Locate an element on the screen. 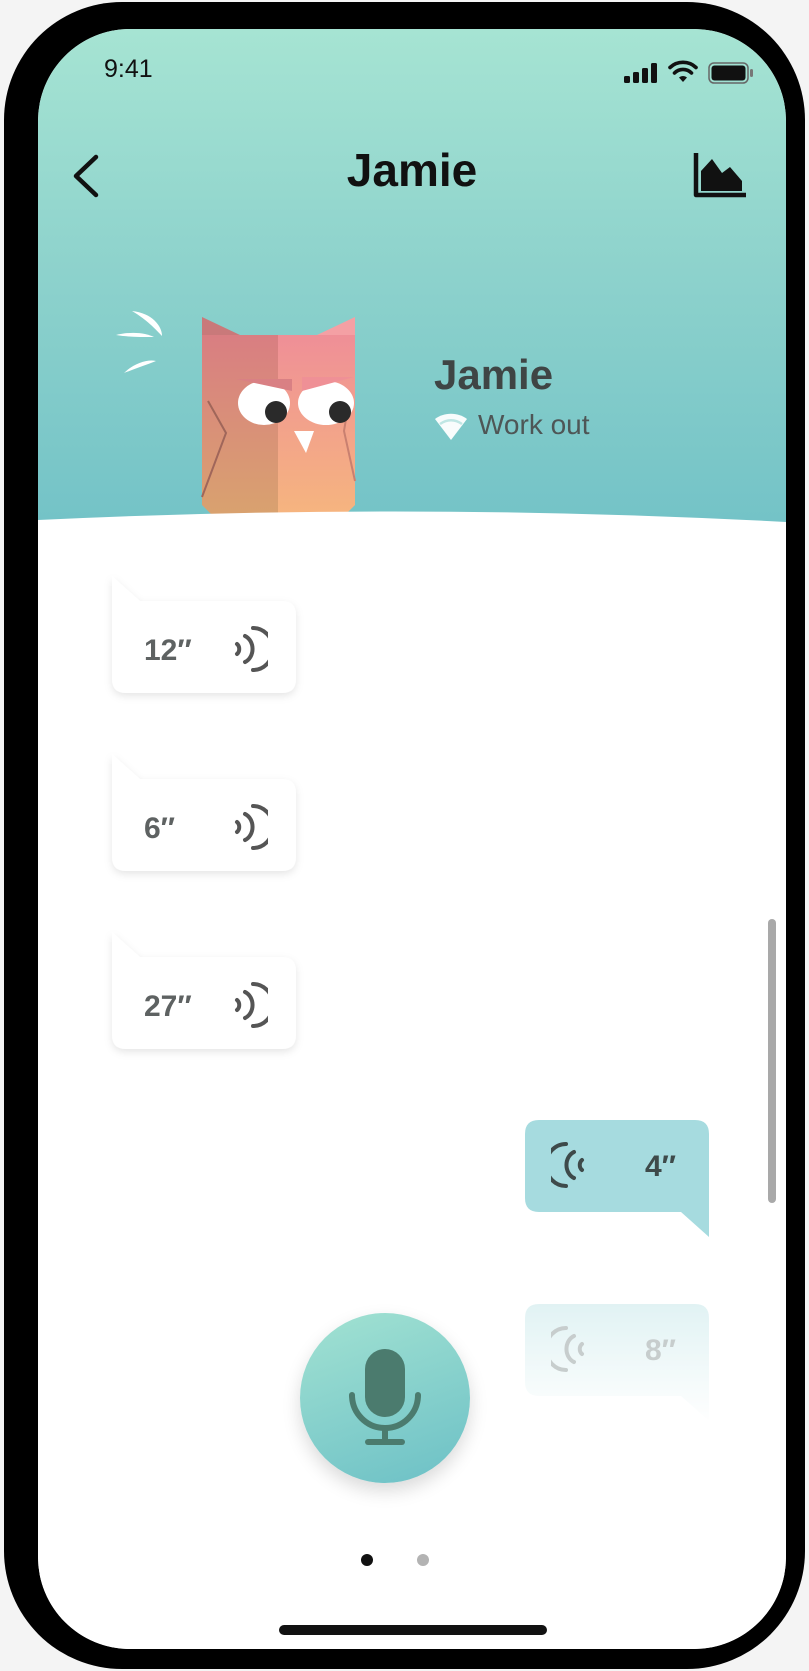  record-button is located at coordinates (385, 1398).